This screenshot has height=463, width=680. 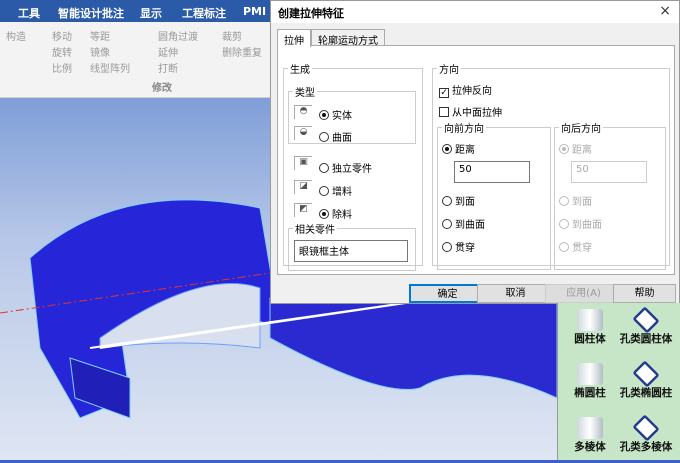 What do you see at coordinates (472, 91) in the screenshot?
I see `reverse-label: 拉伸反向` at bounding box center [472, 91].